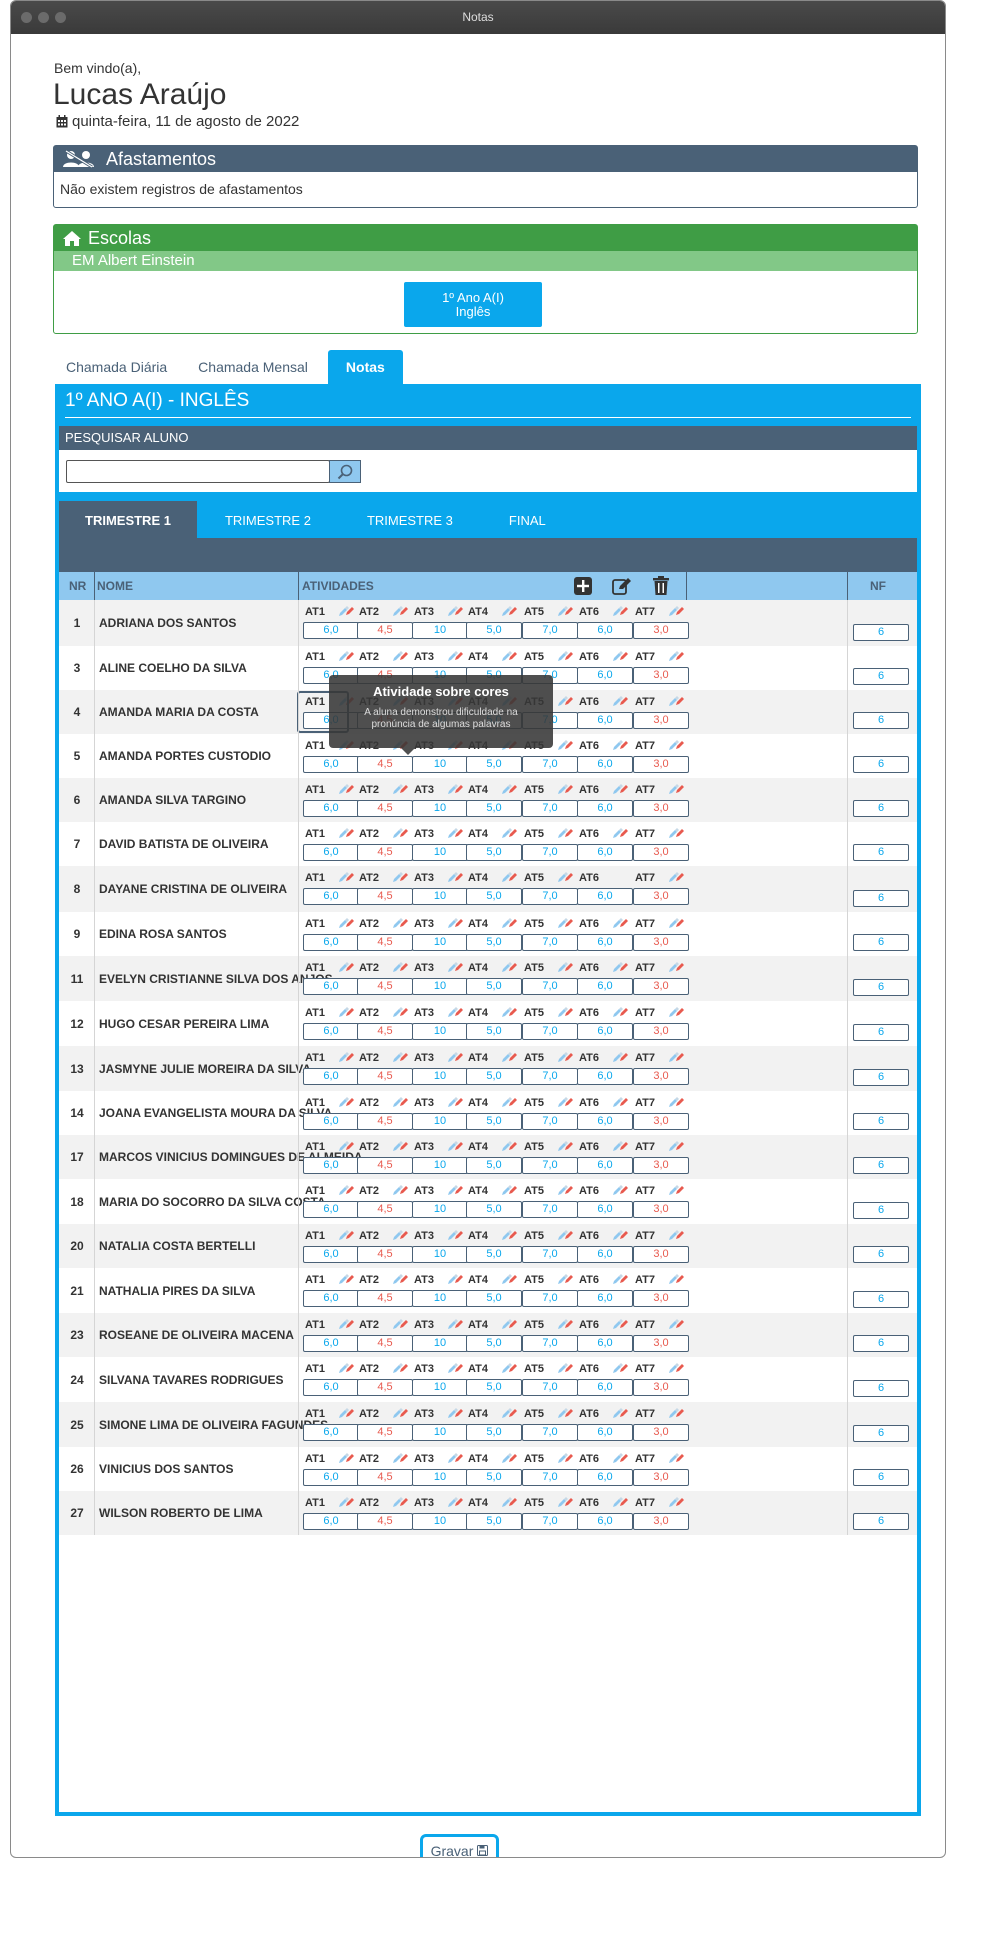 The height and width of the screenshot is (1935, 983). I want to click on tab-trimestre-1: TRIMESTRE 1, so click(128, 519).